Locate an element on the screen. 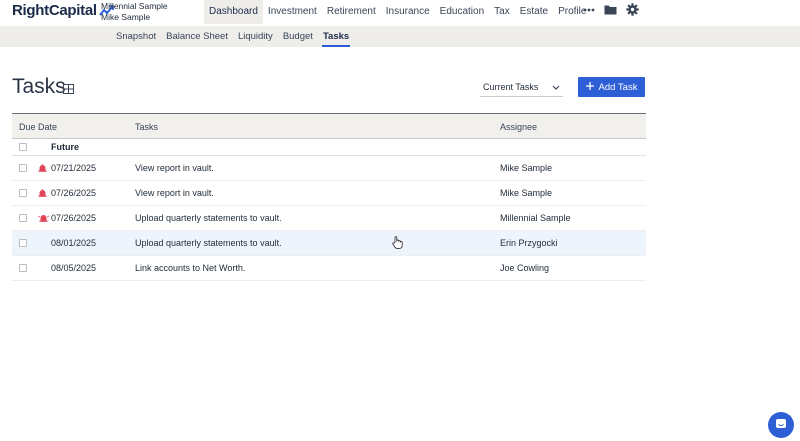 The width and height of the screenshot is (800, 441). row-task: Link accounts to Net Worth. is located at coordinates (190, 268).